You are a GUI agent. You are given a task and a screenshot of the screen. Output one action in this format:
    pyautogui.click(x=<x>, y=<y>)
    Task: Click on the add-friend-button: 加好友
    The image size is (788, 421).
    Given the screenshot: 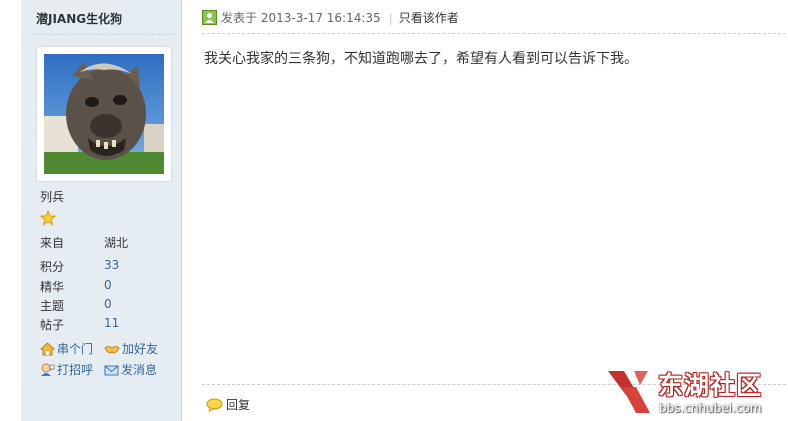 What is the action you would take?
    pyautogui.click(x=131, y=348)
    